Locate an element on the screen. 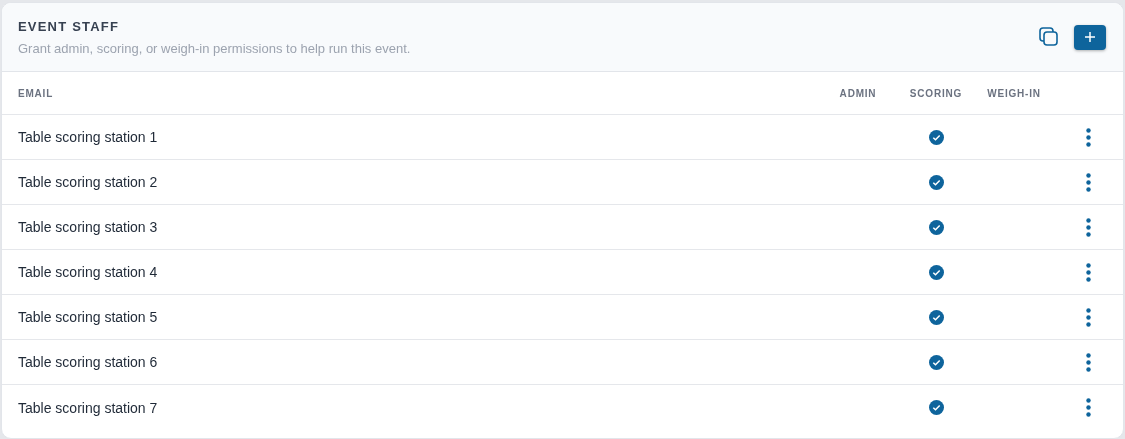 The image size is (1125, 439). email-cell-text: Table scoring station 3 is located at coordinates (88, 227).